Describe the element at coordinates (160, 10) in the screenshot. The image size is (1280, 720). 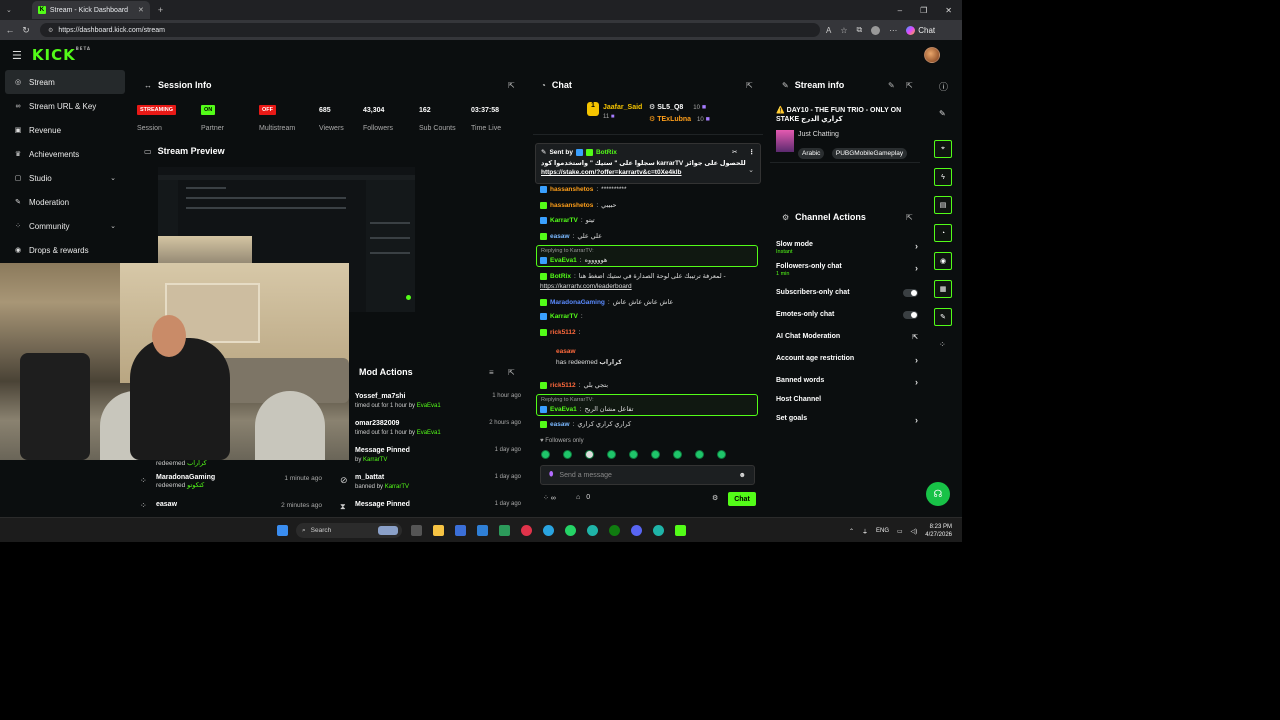
I see `new-tab-icon: +` at that location.